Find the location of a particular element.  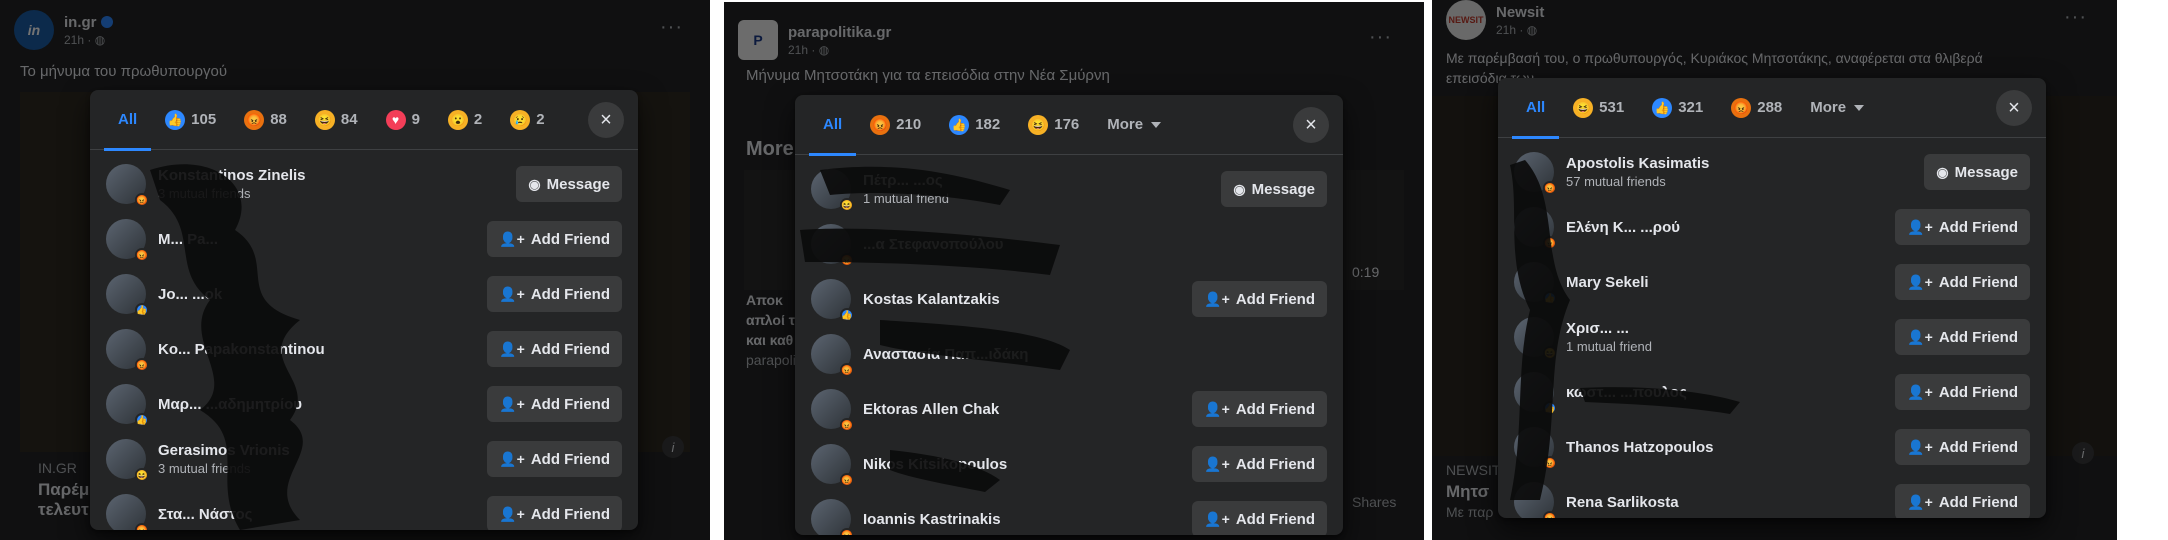

person-name: Ioannis Kastrinakis is located at coordinates (1027, 519).